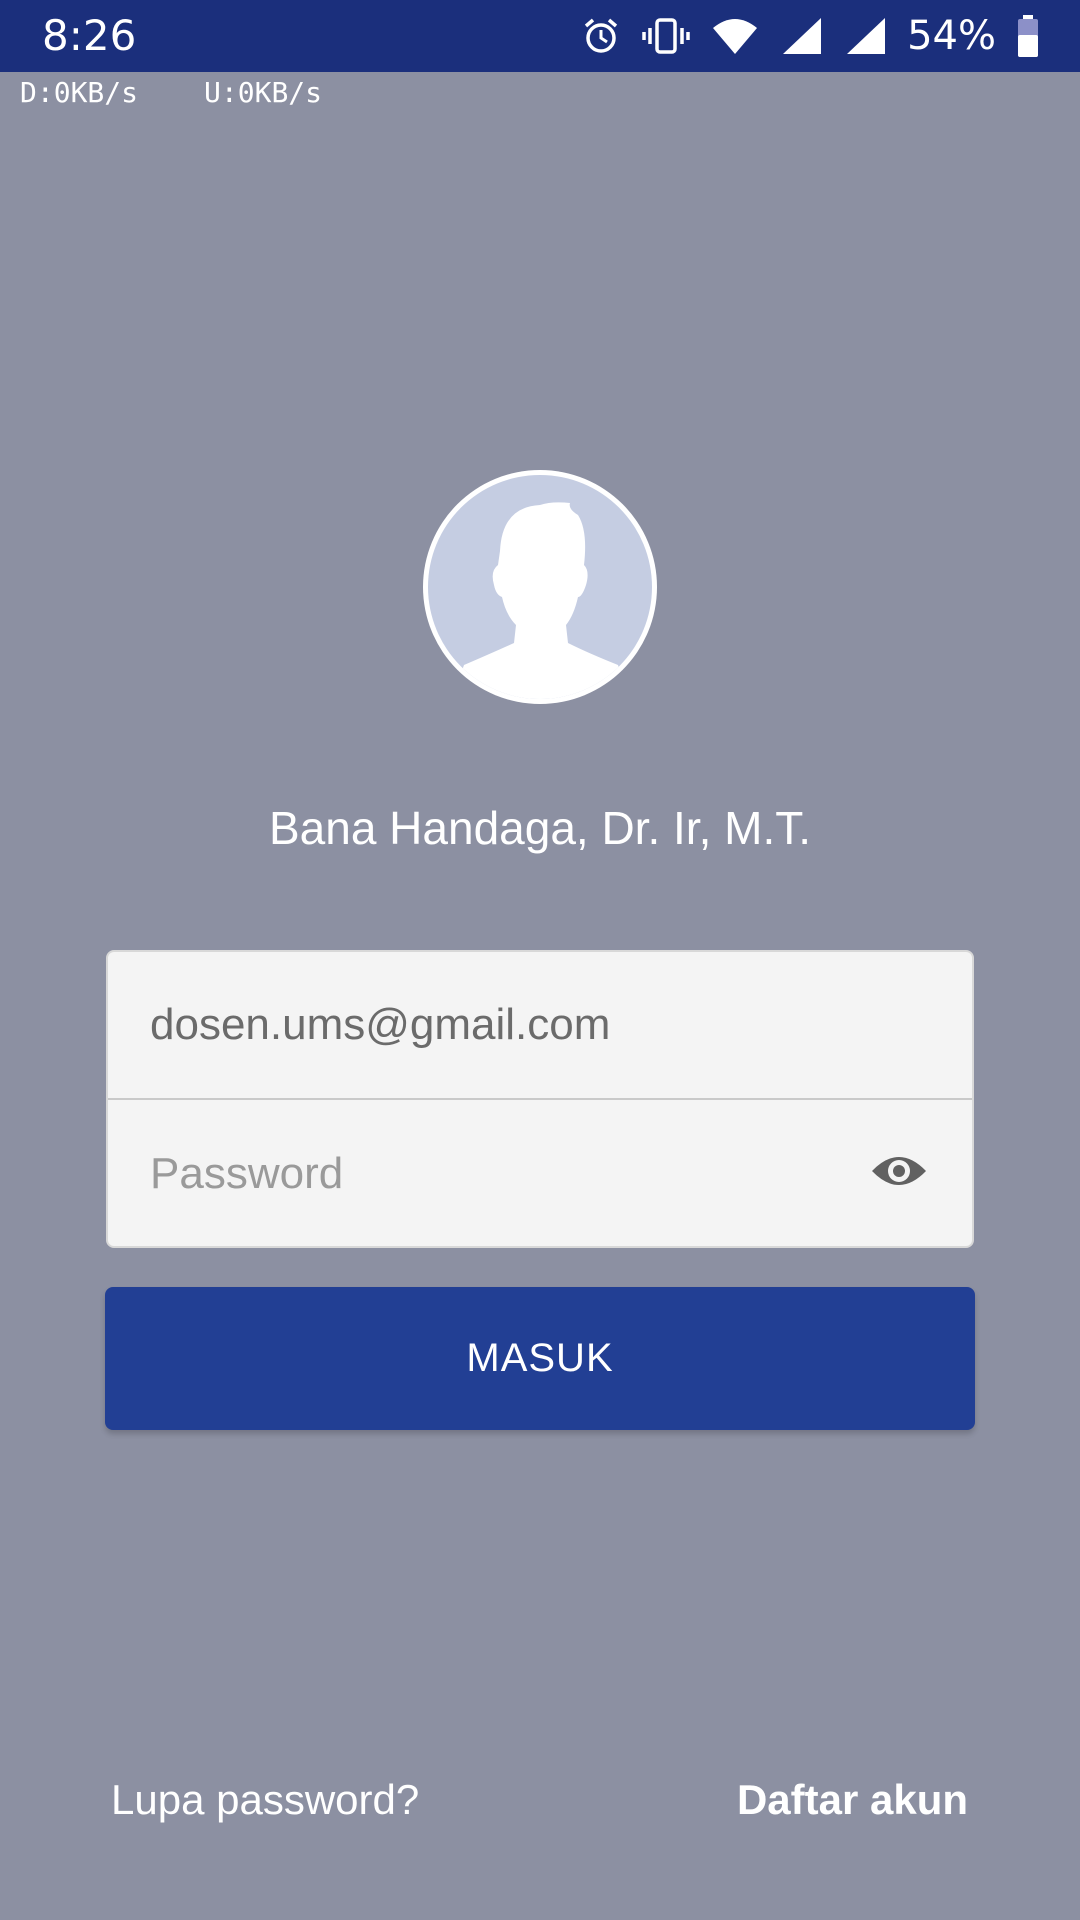  I want to click on login-button: MASUK, so click(540, 1358).